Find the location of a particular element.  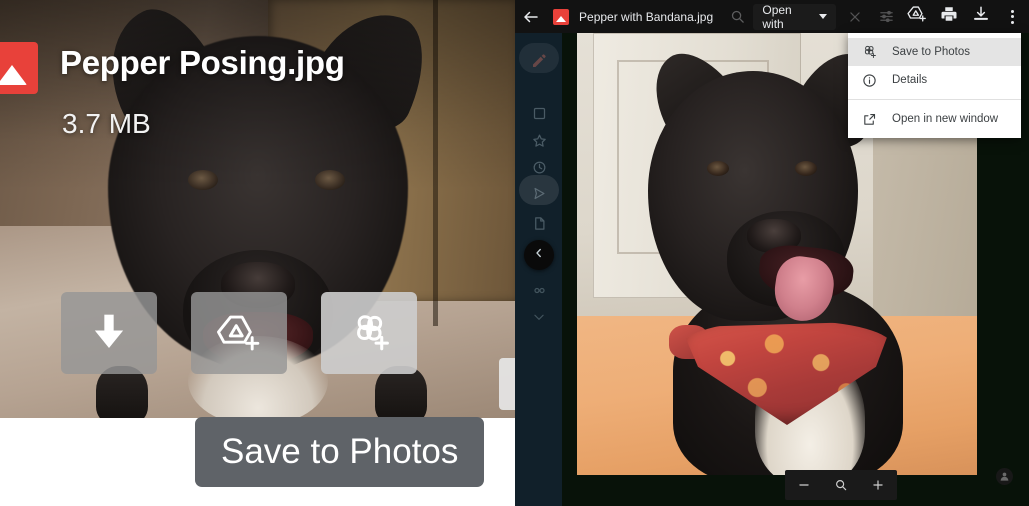

info-circle-icon is located at coordinates (869, 80).